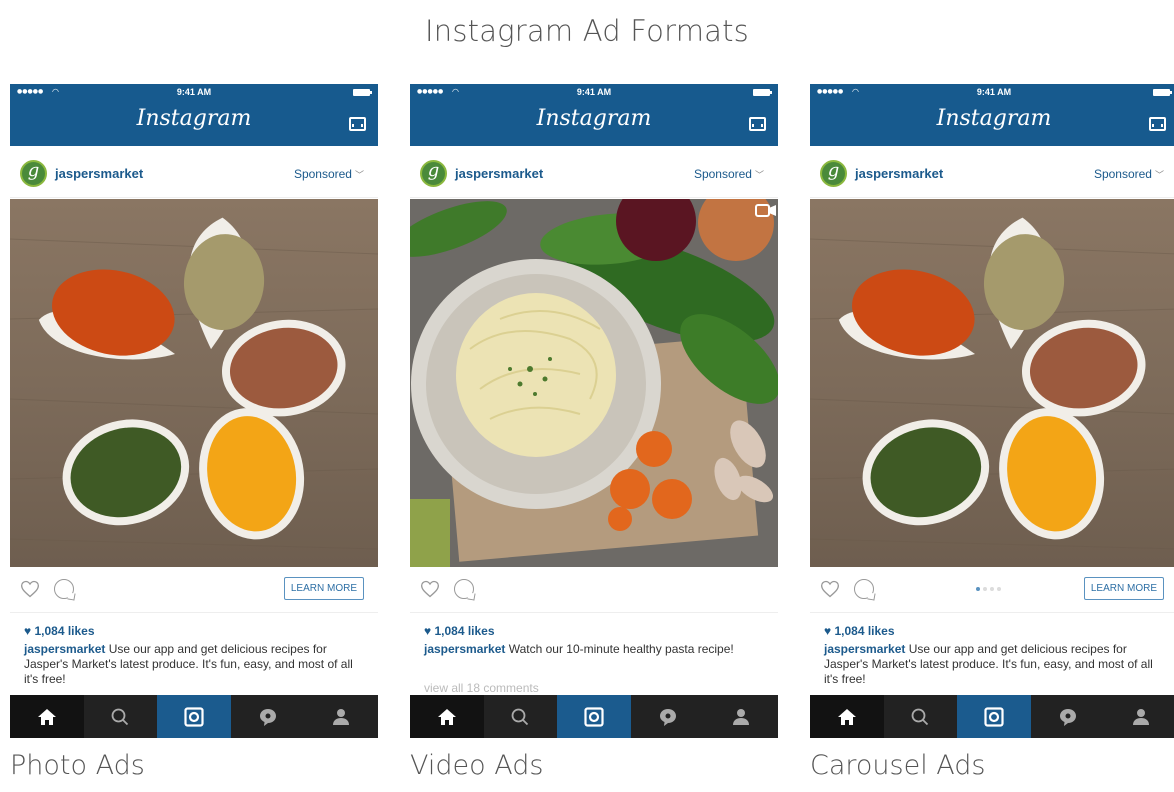 The width and height of the screenshot is (1174, 792). What do you see at coordinates (898, 765) in the screenshot?
I see `format-label-carousel-ads: Carousel Ads` at bounding box center [898, 765].